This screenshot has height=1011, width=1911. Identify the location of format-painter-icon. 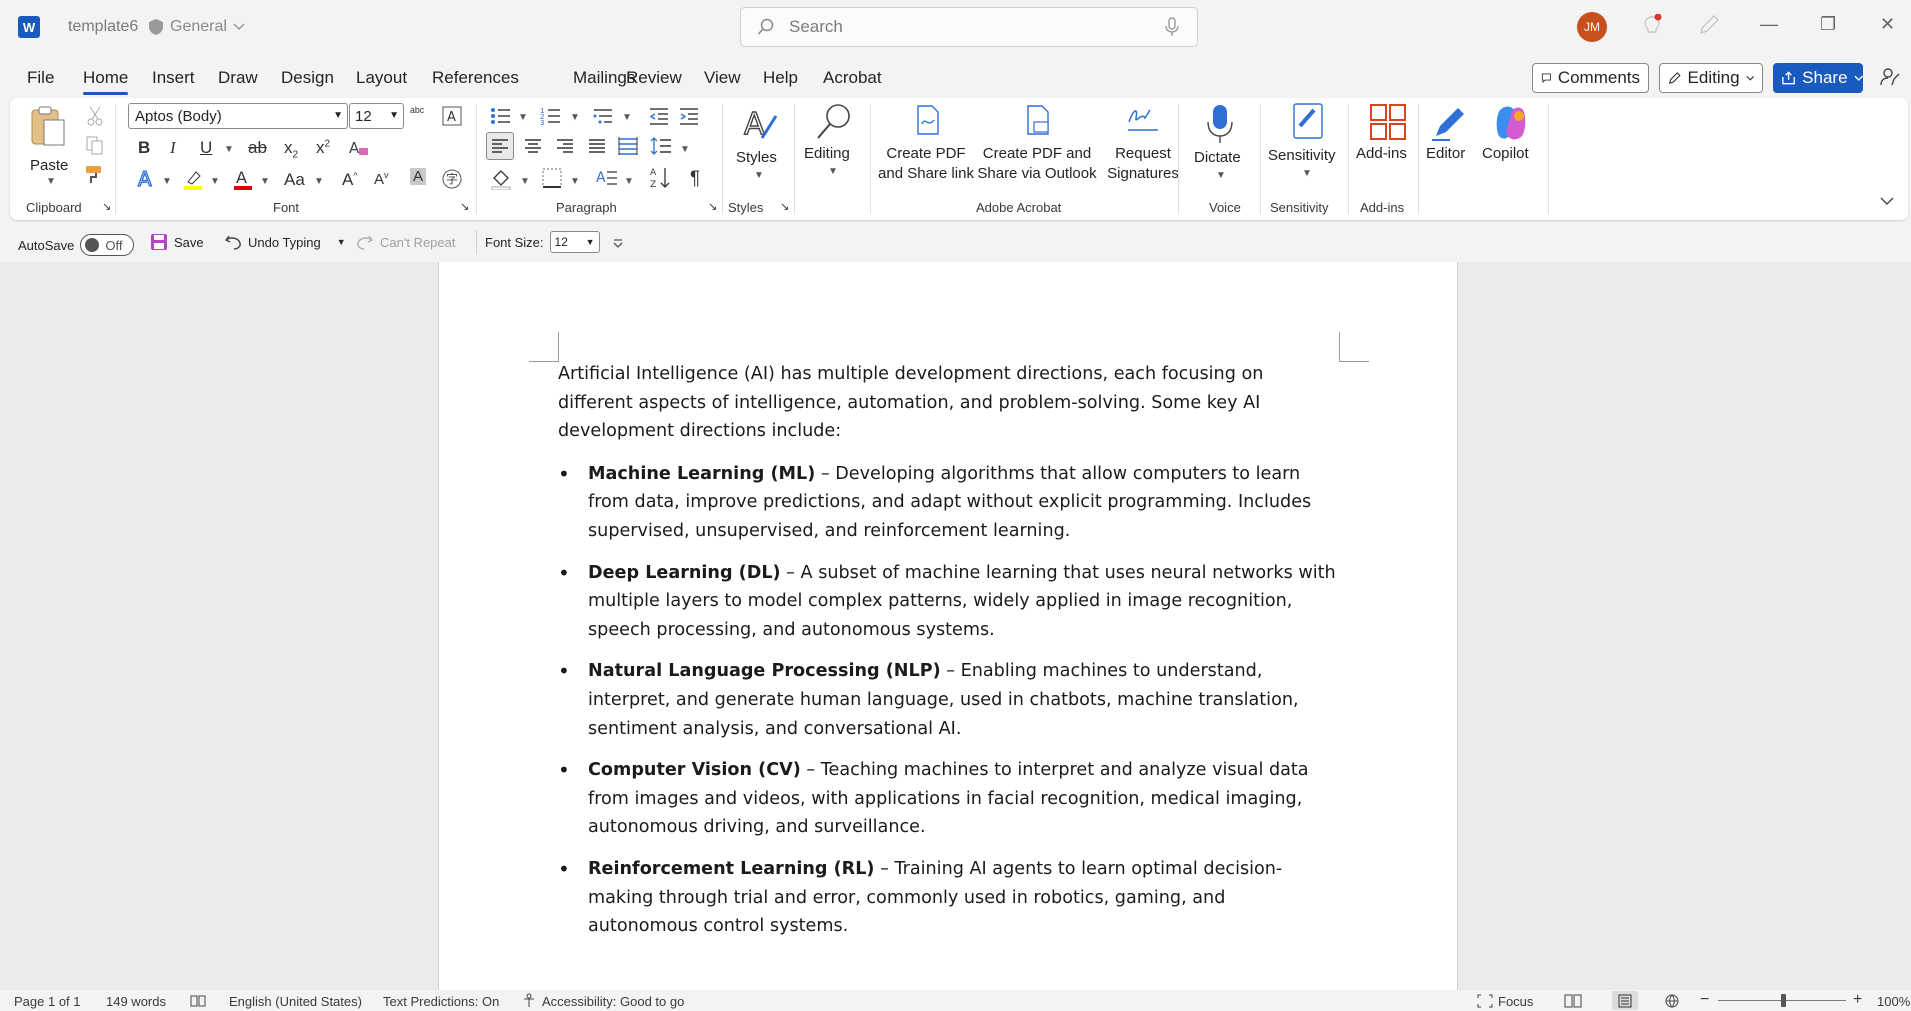
(95, 174).